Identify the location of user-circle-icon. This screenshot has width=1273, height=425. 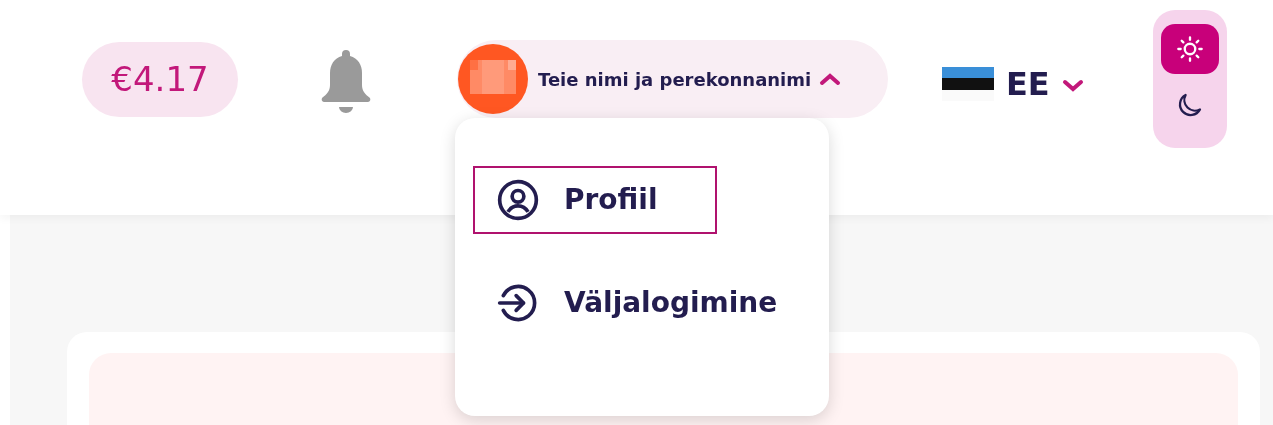
(518, 200).